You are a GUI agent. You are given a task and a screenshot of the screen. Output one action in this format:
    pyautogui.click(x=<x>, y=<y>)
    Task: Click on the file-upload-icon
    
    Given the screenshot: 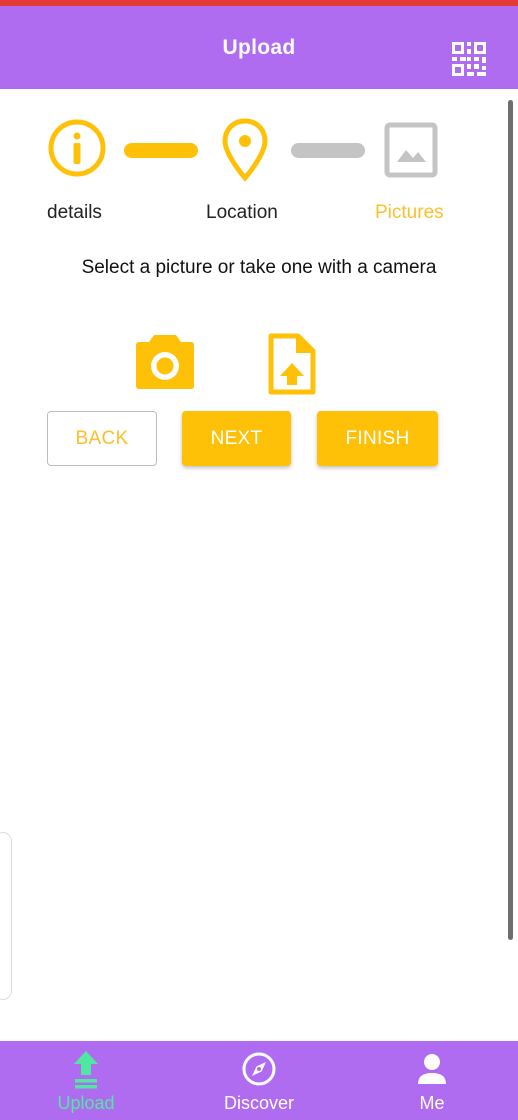 What is the action you would take?
    pyautogui.click(x=292, y=366)
    